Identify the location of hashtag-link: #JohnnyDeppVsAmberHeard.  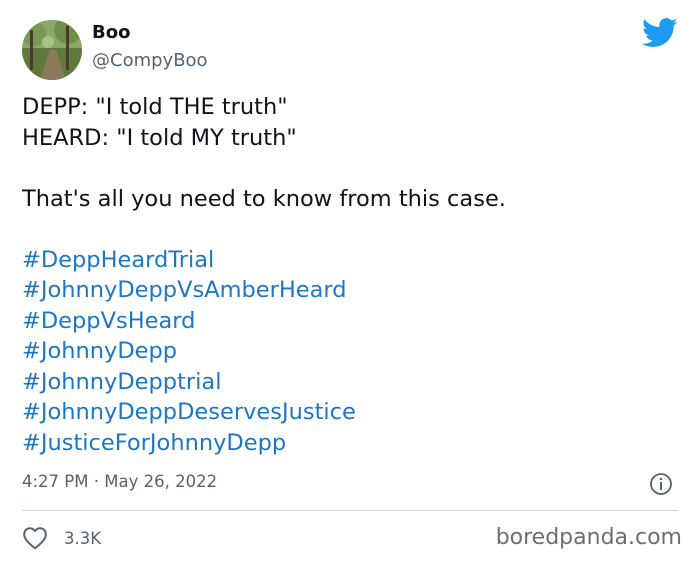
(352, 290).